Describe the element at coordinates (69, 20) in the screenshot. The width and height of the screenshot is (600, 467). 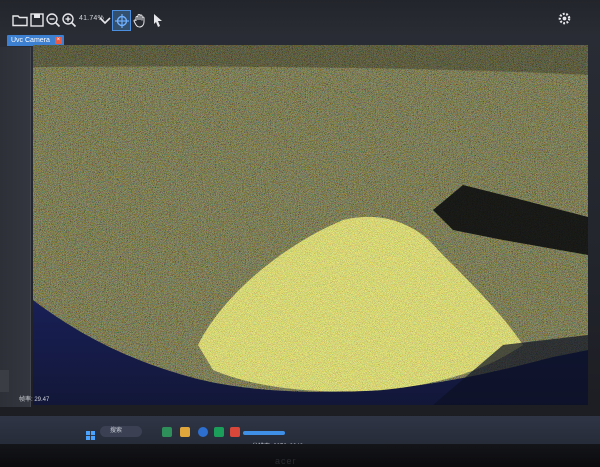
I see `zoom-in-icon` at that location.